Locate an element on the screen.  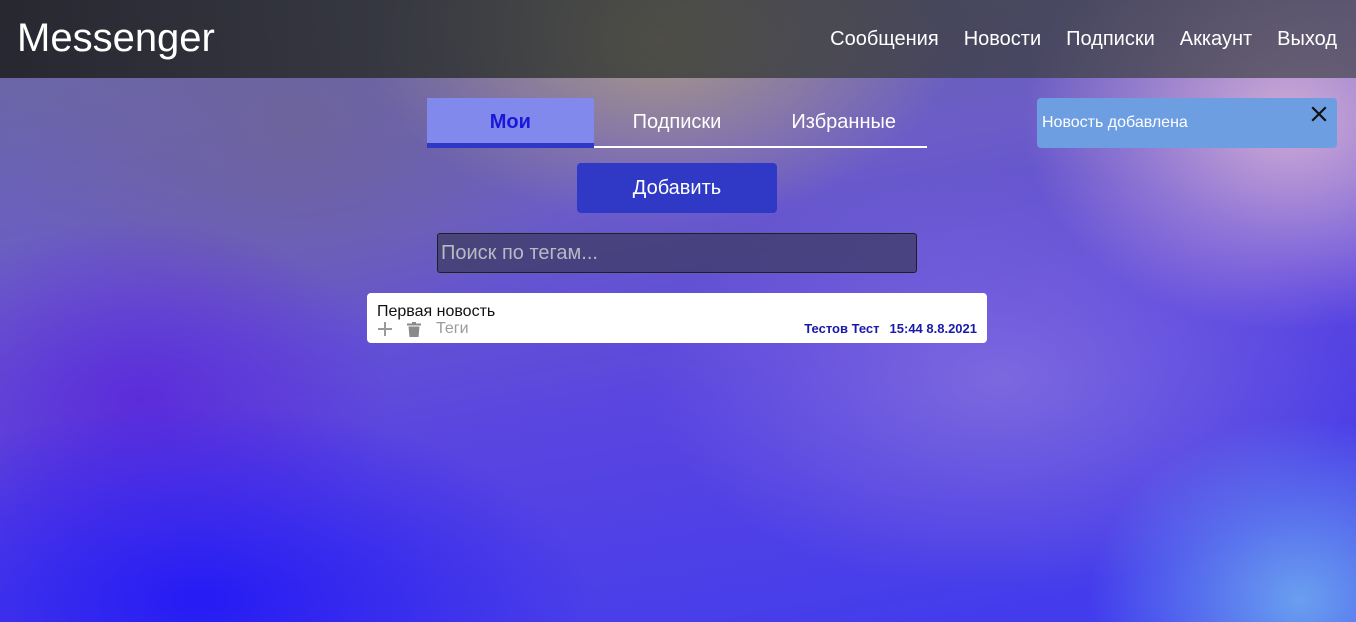
news-tabs: Мои Подписки Избранные is located at coordinates (677, 123).